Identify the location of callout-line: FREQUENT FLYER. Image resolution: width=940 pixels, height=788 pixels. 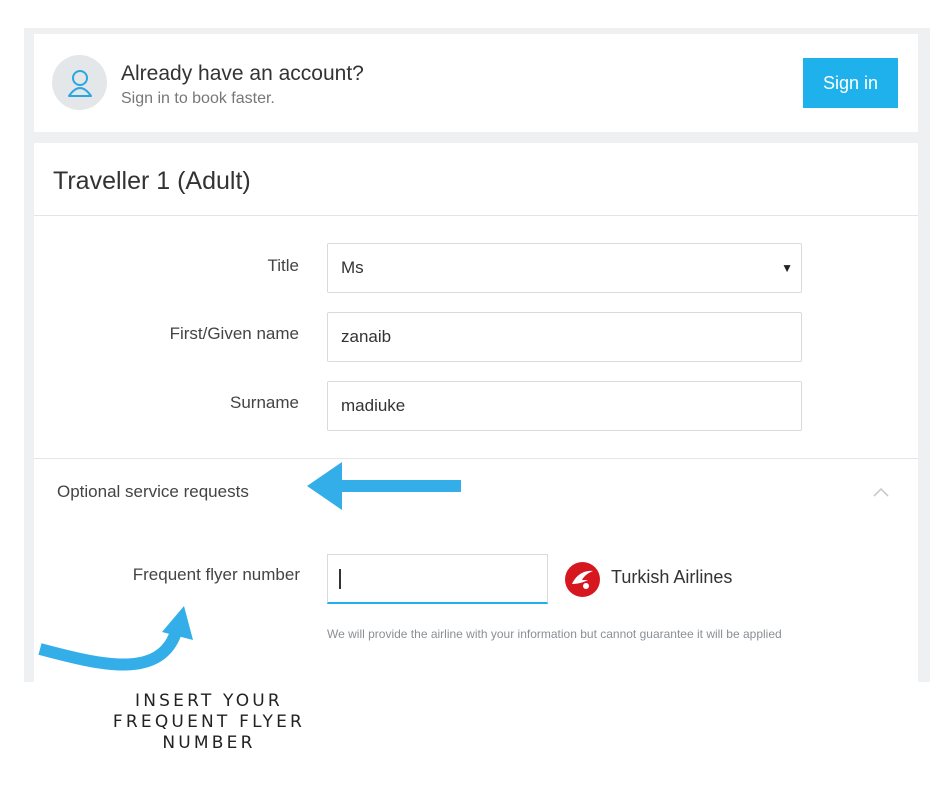
(209, 722).